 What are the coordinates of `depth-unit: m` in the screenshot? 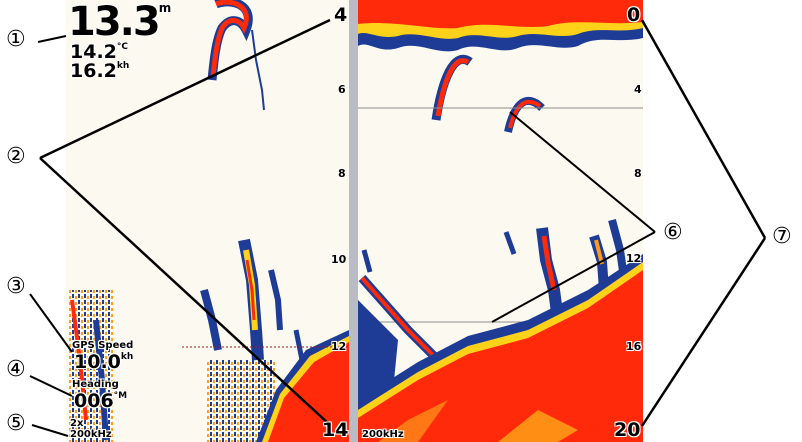 It's located at (164, 8).